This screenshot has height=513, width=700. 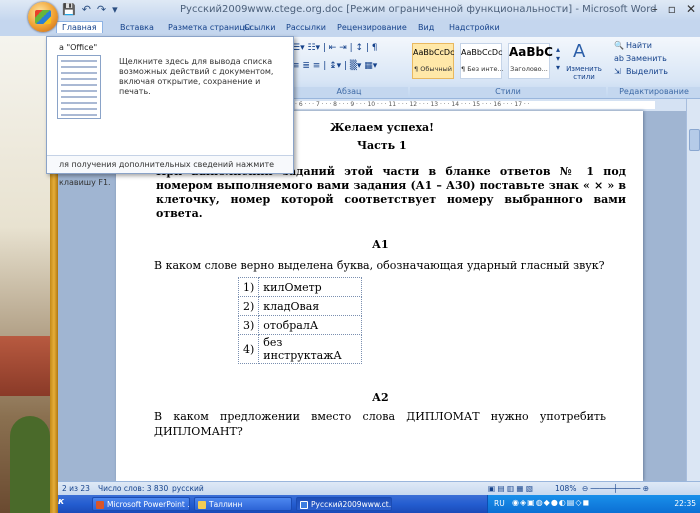 I want to click on window-controls: – ▫ ✕, so click(x=674, y=9).